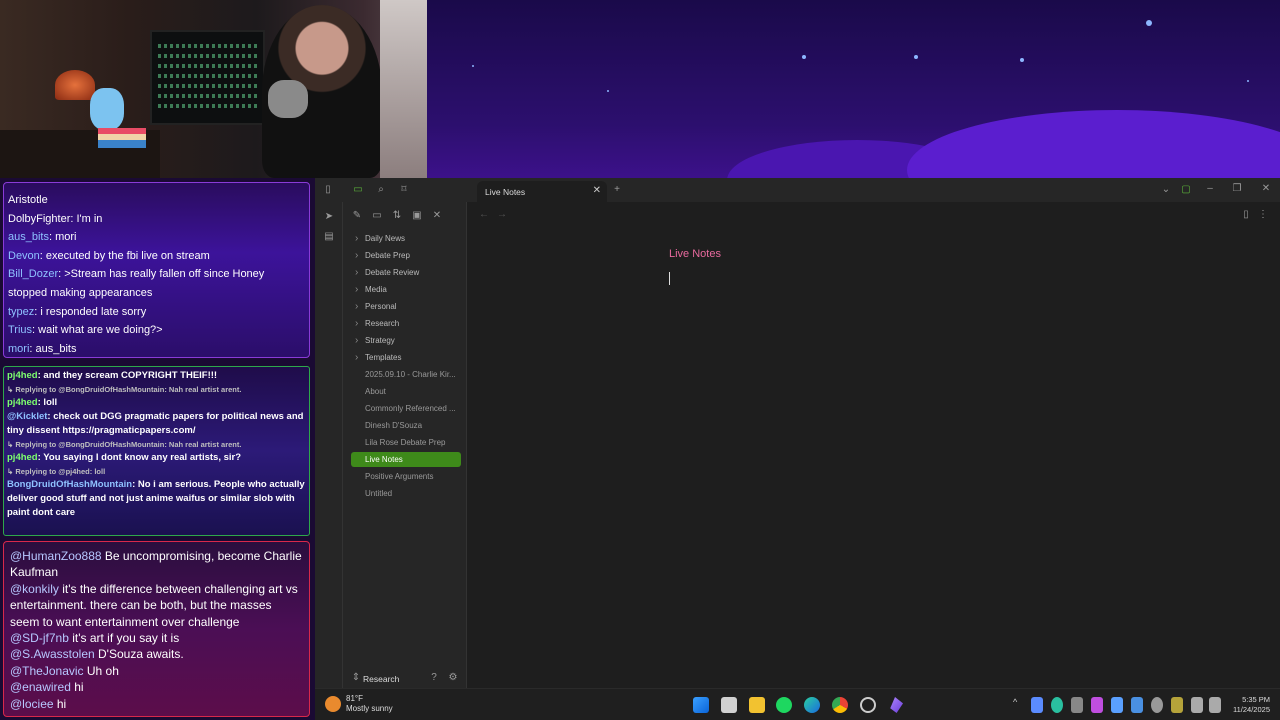 The height and width of the screenshot is (720, 1280). What do you see at coordinates (484, 215) in the screenshot?
I see `back-icon: ←` at bounding box center [484, 215].